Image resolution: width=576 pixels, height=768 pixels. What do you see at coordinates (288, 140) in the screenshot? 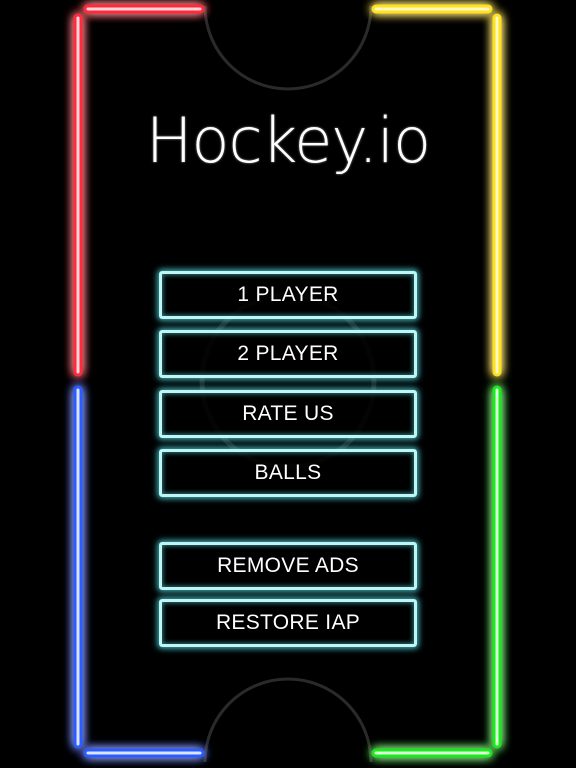
I see `game-title: Hockey.io` at bounding box center [288, 140].